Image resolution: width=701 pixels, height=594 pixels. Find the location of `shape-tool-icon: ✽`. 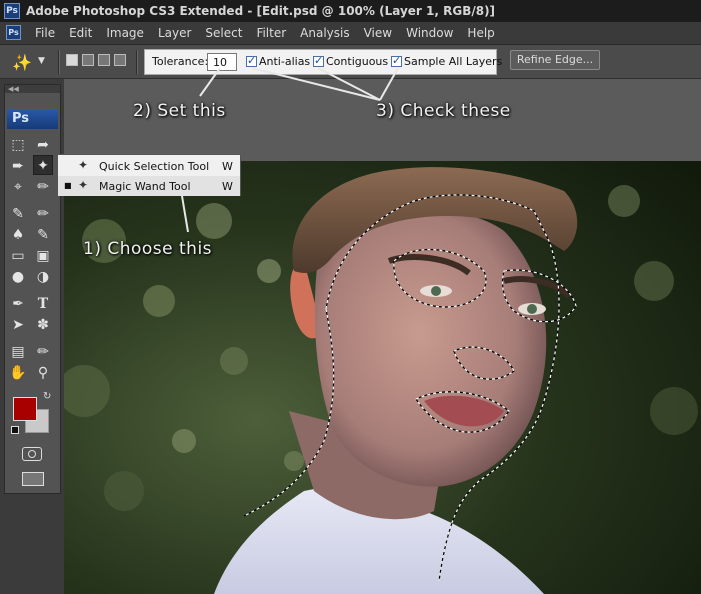

shape-tool-icon: ✽ is located at coordinates (43, 325).